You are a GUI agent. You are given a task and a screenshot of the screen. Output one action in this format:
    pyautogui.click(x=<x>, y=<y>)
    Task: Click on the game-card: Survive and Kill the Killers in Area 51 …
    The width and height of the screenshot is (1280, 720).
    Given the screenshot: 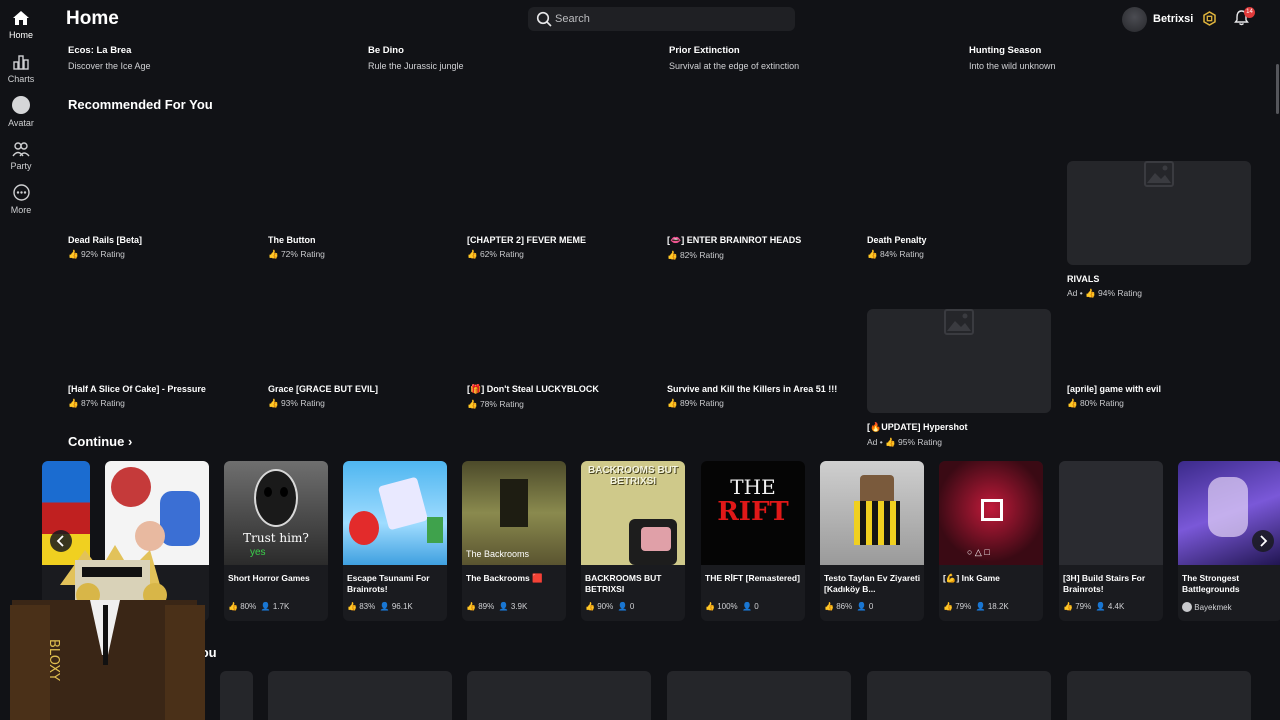 What is the action you would take?
    pyautogui.click(x=759, y=396)
    